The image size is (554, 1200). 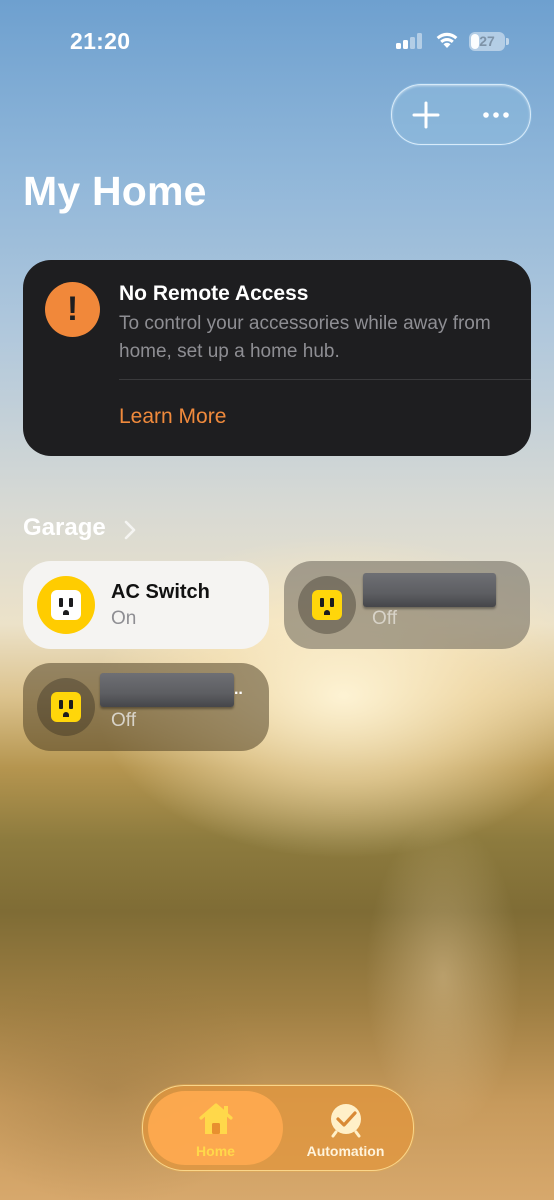 What do you see at coordinates (325, 379) in the screenshot?
I see `alert-divider` at bounding box center [325, 379].